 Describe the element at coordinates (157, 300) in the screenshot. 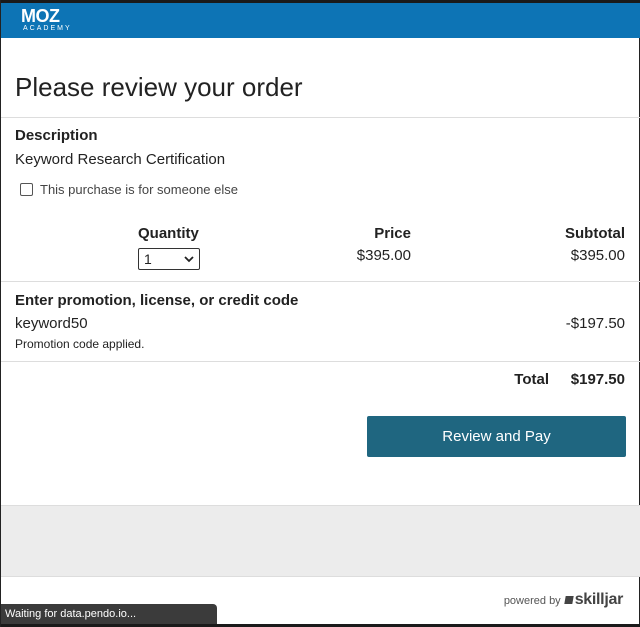

I see `promo-heading: Enter promotion, license, or credit code` at that location.